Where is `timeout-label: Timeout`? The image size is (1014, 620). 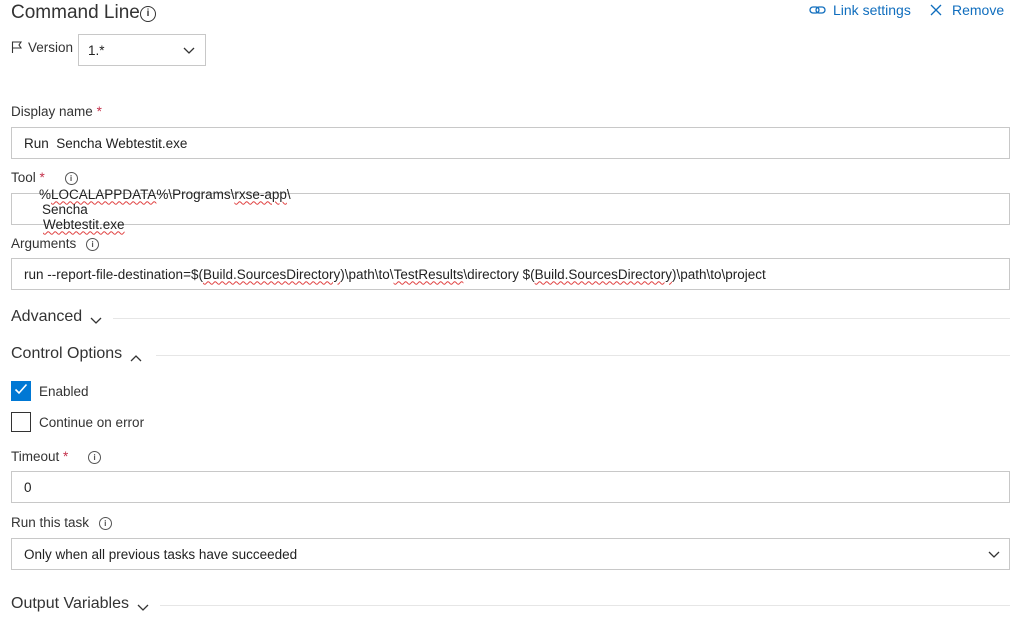 timeout-label: Timeout is located at coordinates (35, 456).